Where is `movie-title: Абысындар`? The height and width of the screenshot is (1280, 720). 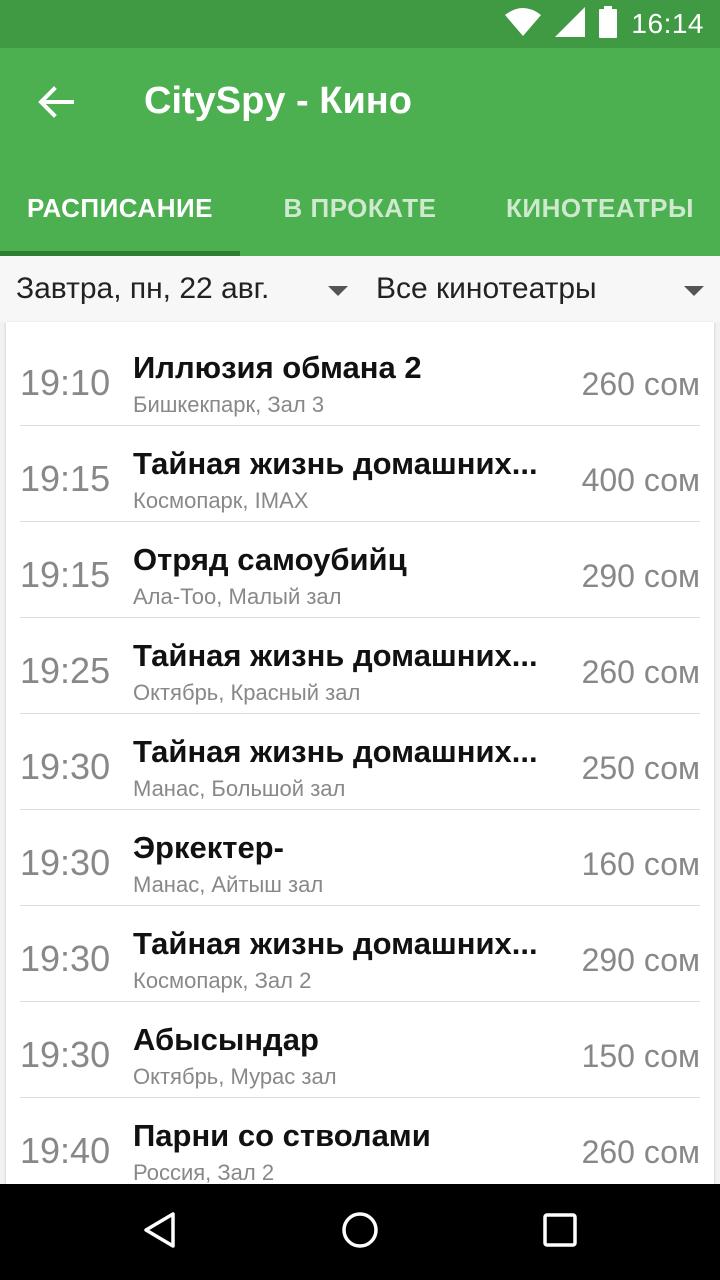 movie-title: Абысындар is located at coordinates (226, 1039).